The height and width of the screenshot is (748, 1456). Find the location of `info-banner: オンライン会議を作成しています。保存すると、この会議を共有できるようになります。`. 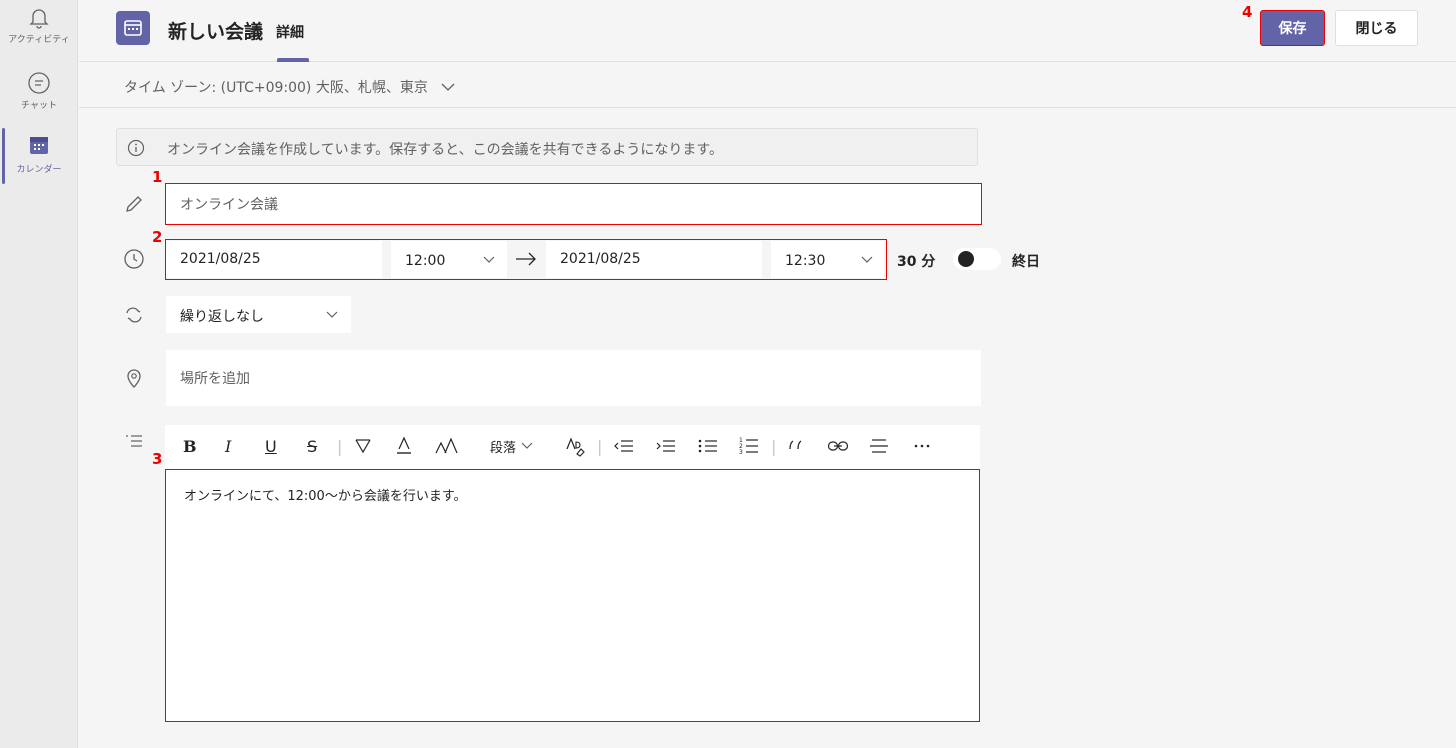

info-banner: オンライン会議を作成しています。保存すると、この会議を共有できるようになります。 is located at coordinates (547, 147).